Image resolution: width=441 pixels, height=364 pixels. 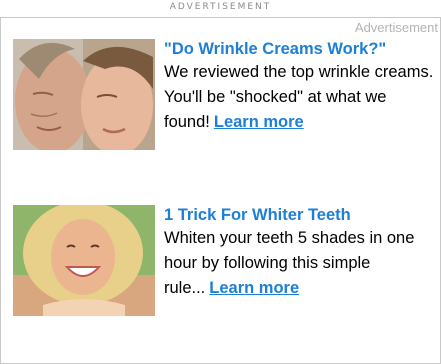 What do you see at coordinates (301, 215) in the screenshot?
I see `ad-headline: 1 Trick For Whiter Teeth` at bounding box center [301, 215].